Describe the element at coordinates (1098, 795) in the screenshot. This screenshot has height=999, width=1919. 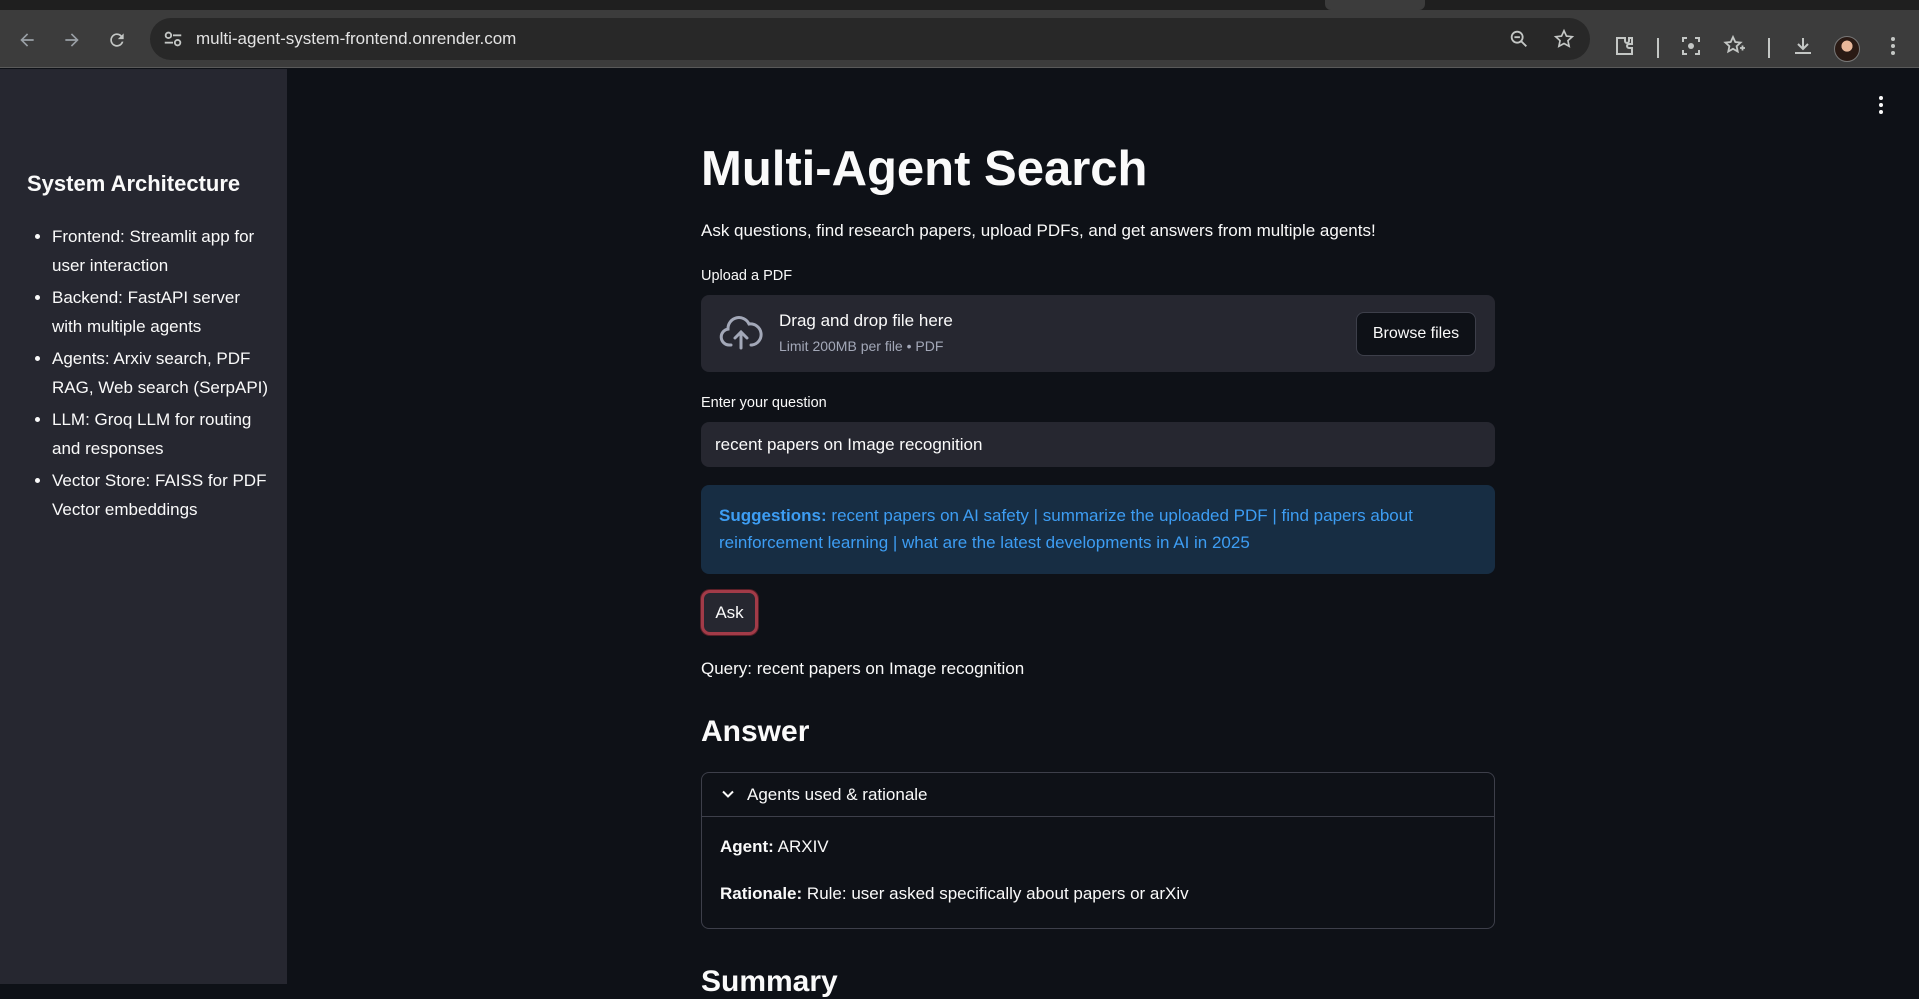
I see `expander-header: Agents used & rationale` at that location.